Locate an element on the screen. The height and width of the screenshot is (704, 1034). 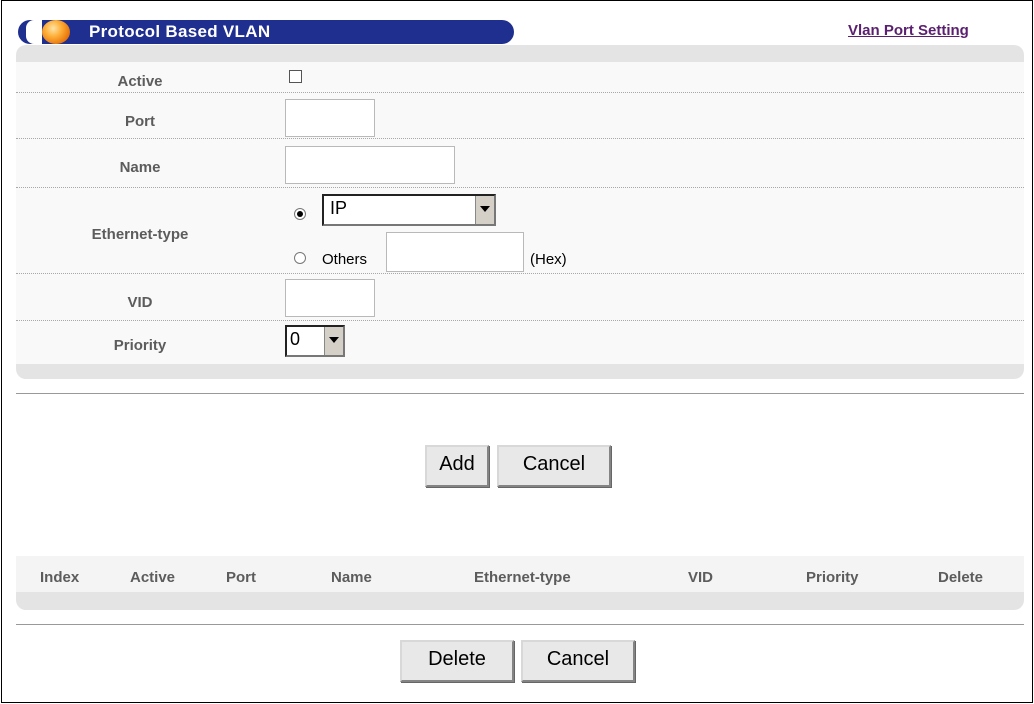
port-input is located at coordinates (330, 118).